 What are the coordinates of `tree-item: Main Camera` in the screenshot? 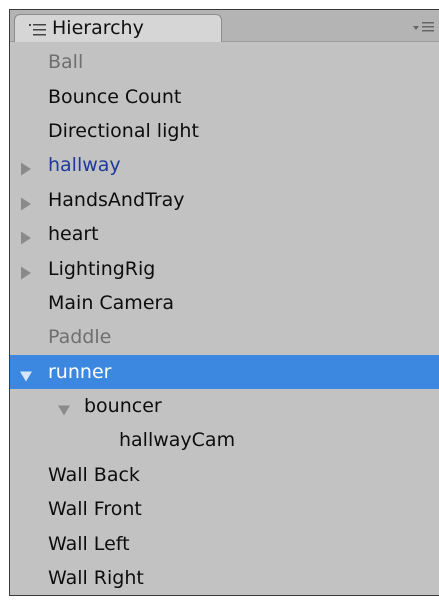 It's located at (224, 303).